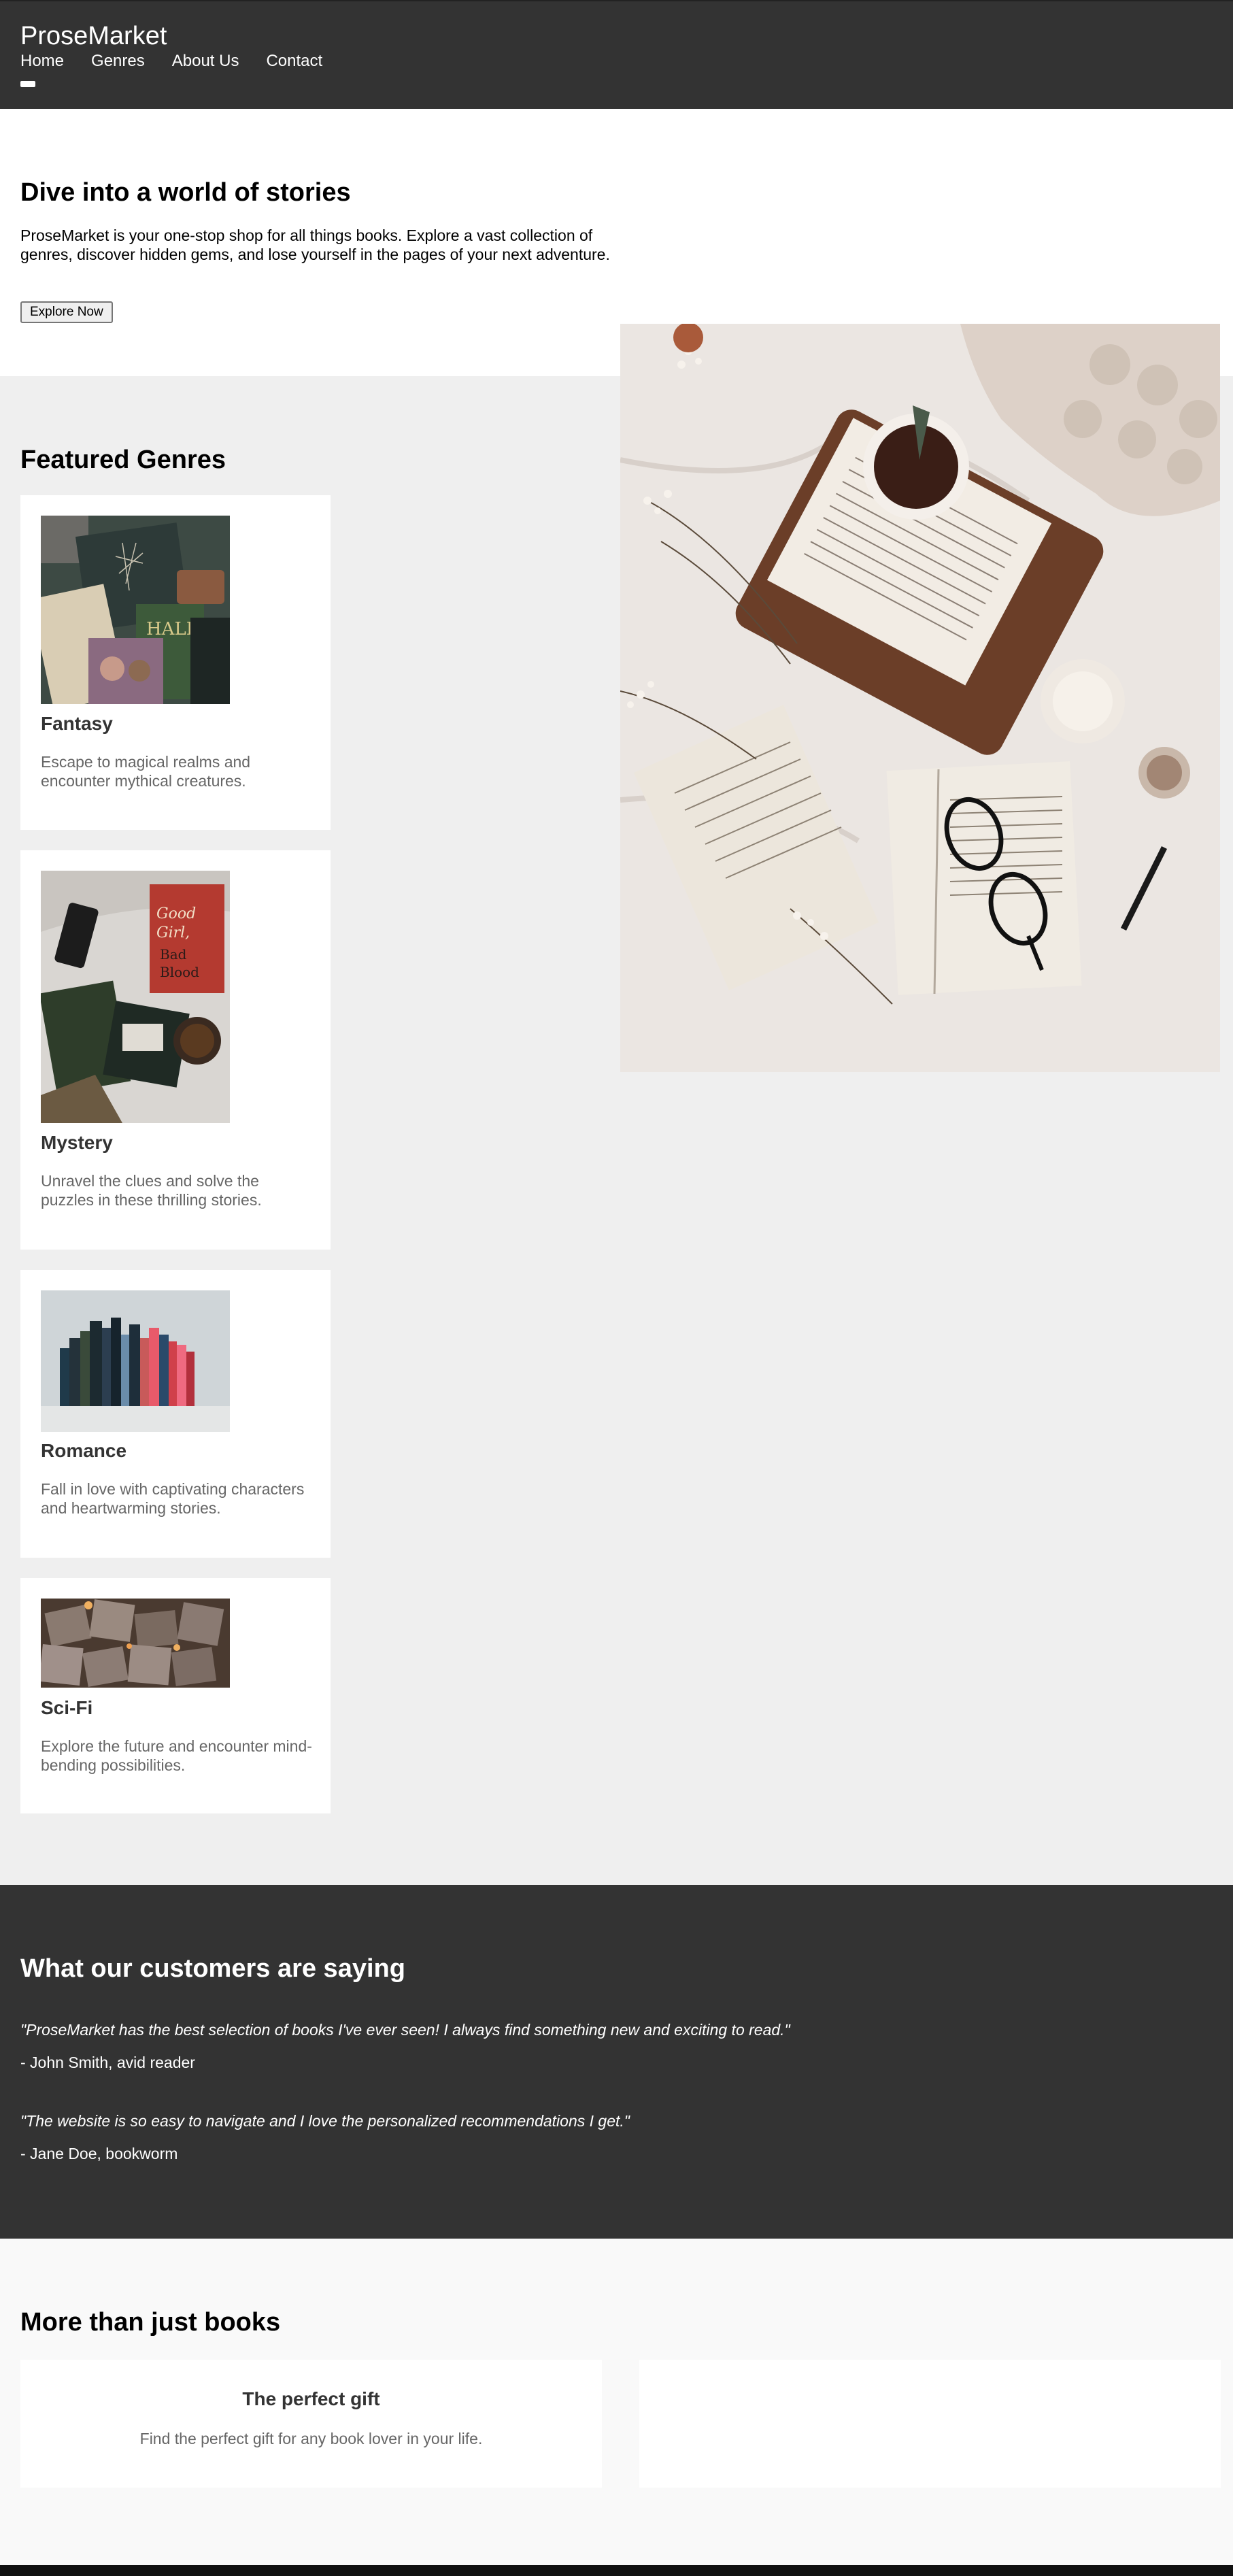 This screenshot has width=1233, height=2576. Describe the element at coordinates (118, 61) in the screenshot. I see `nav-genres-link: Genres` at that location.